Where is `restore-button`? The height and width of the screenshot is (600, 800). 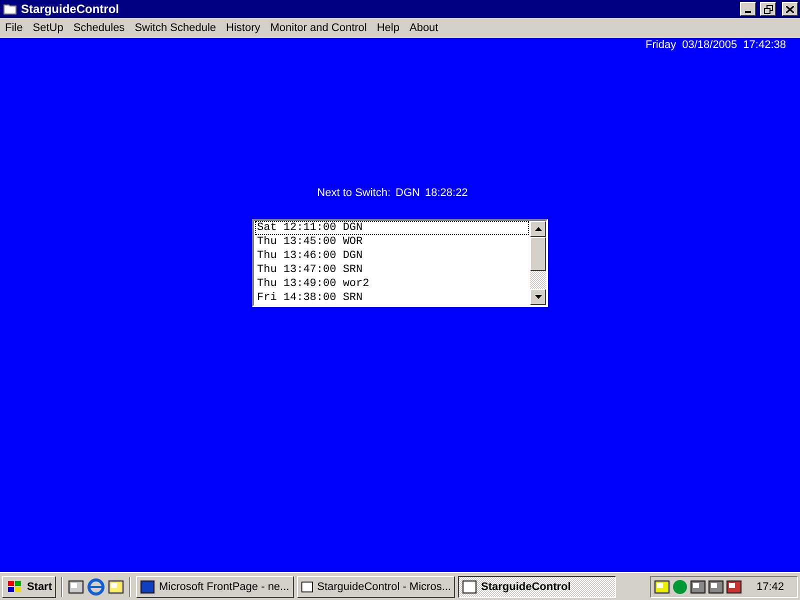
restore-button is located at coordinates (768, 9).